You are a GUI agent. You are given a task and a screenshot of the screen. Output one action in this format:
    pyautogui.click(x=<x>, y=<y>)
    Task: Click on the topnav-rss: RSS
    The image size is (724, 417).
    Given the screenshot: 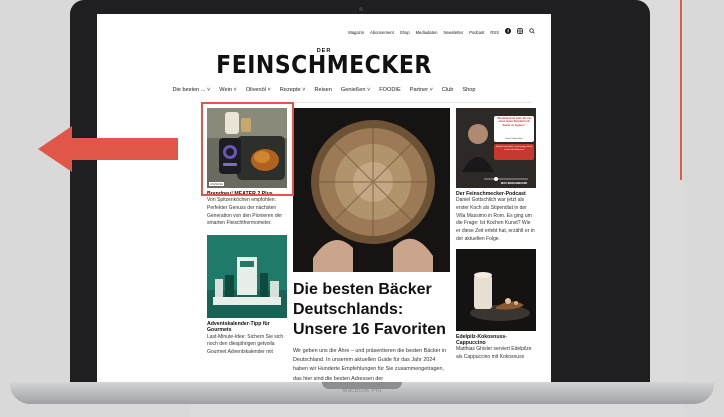 What is the action you would take?
    pyautogui.click(x=494, y=32)
    